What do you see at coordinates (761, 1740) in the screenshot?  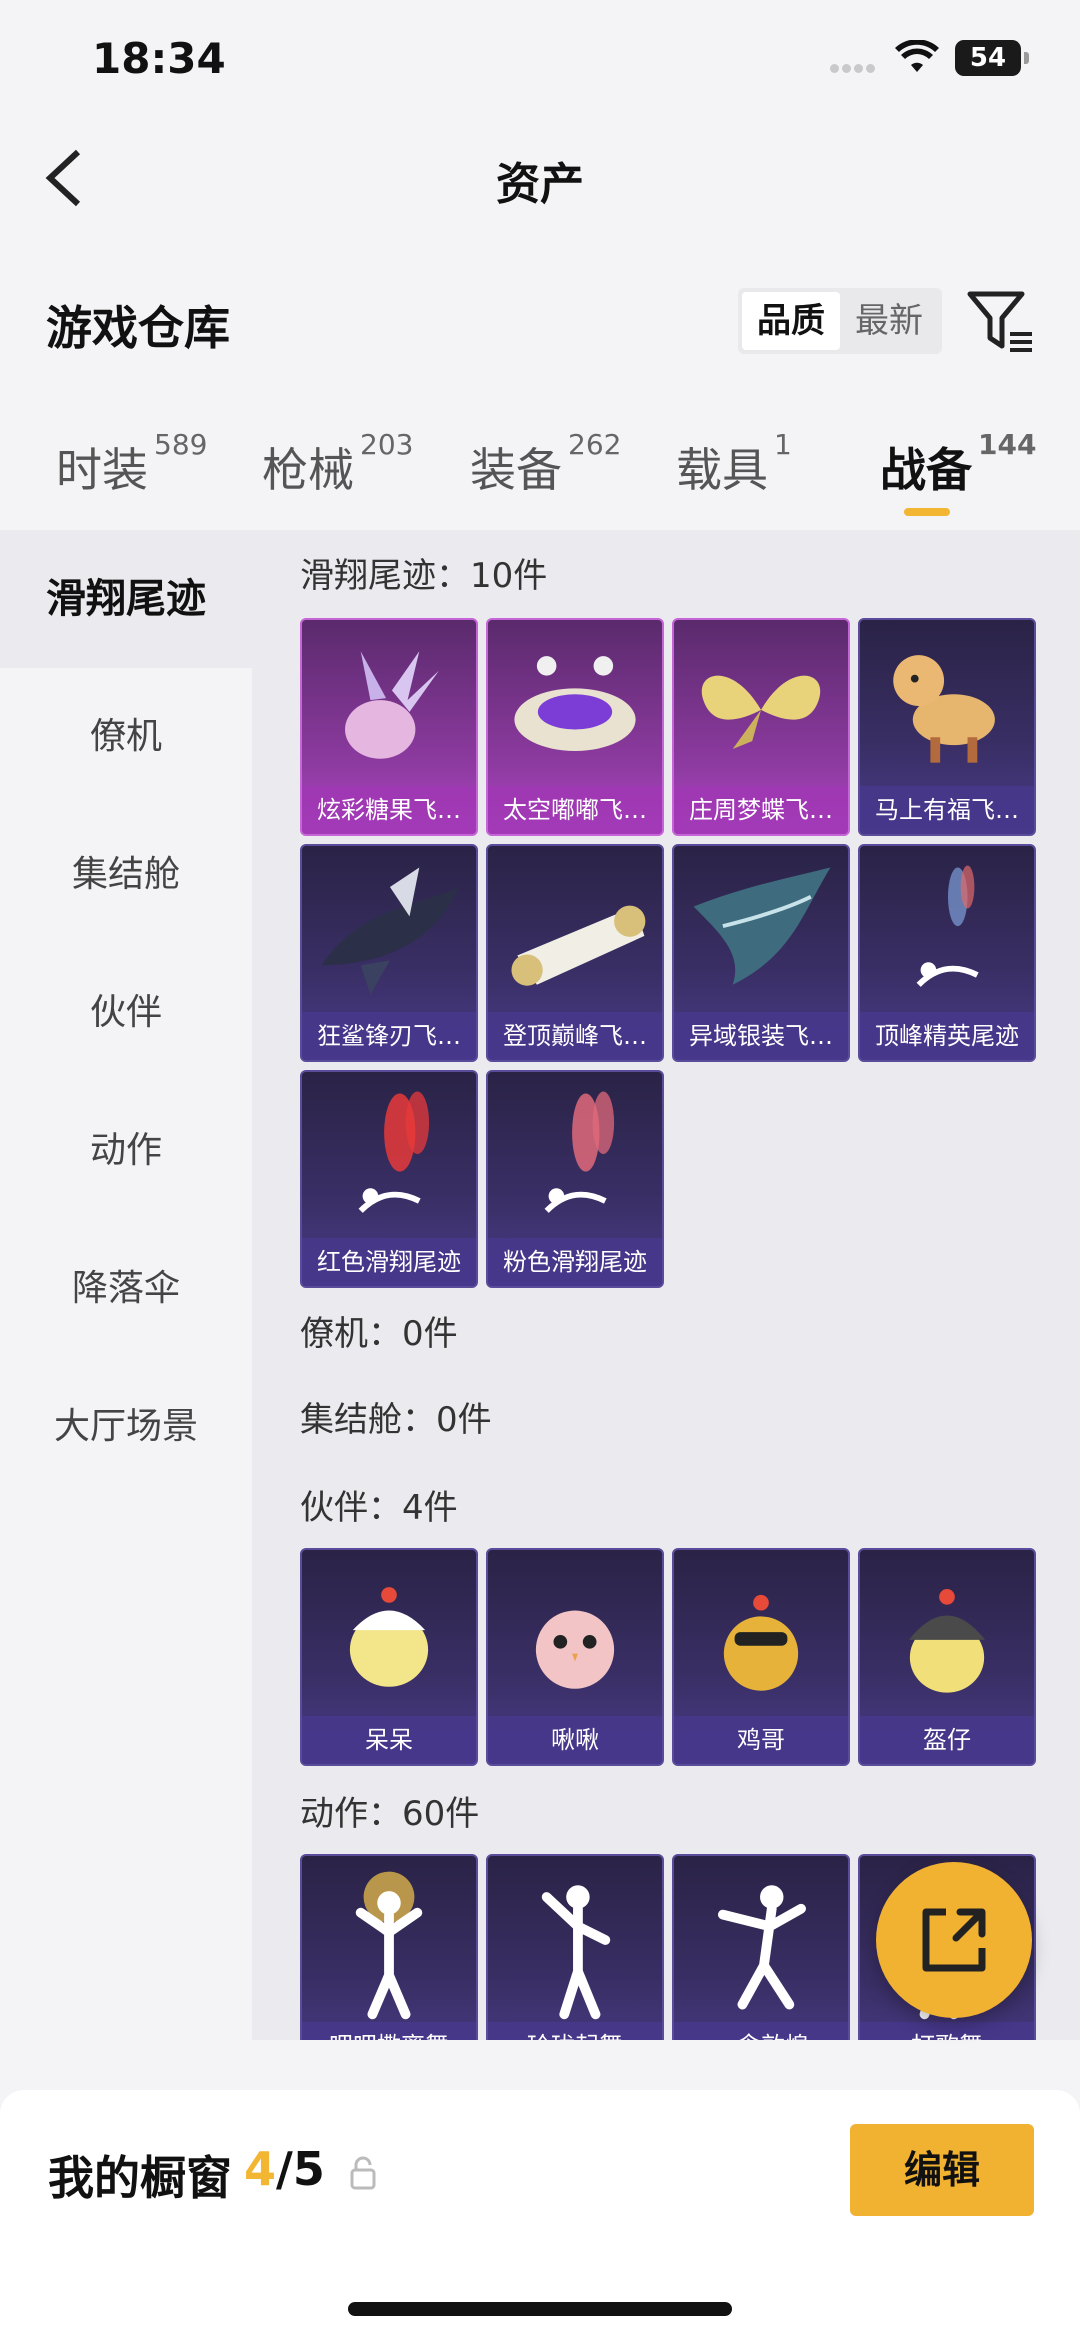 I see `item-name: 鸡哥` at bounding box center [761, 1740].